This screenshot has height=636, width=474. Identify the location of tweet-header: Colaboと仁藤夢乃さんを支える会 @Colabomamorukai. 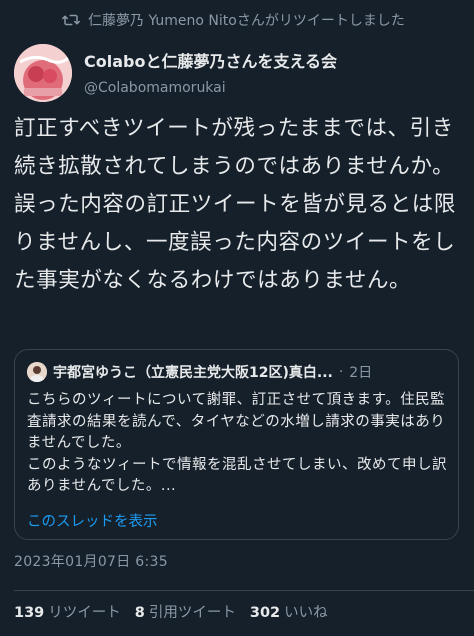
(175, 73).